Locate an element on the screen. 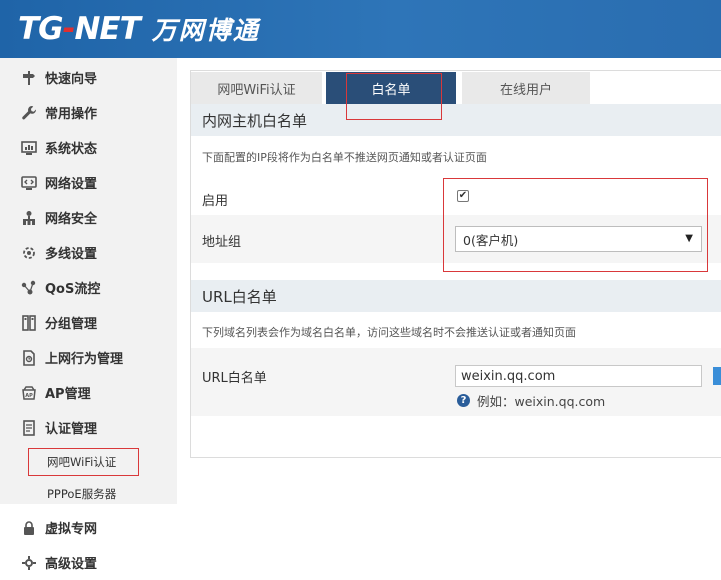  section-desc-intranet: 下面配置的IP段将作为白名单不推送网页通知或者认证页面 is located at coordinates (344, 157).